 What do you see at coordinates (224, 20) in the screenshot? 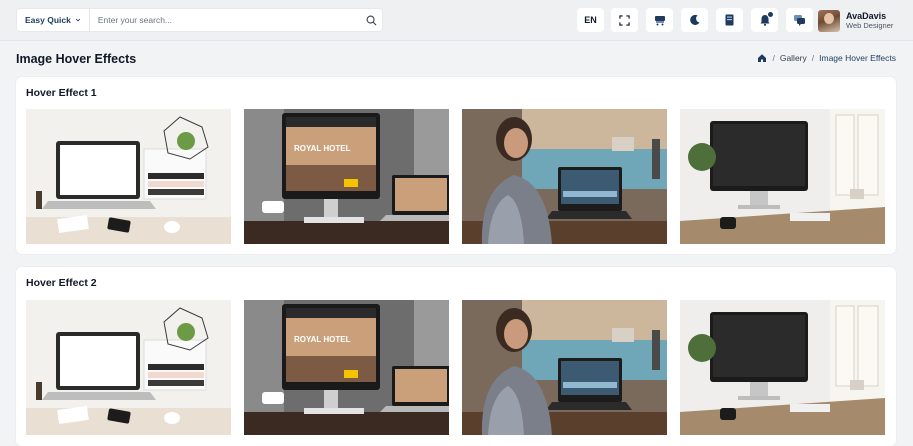
I see `search-input` at bounding box center [224, 20].